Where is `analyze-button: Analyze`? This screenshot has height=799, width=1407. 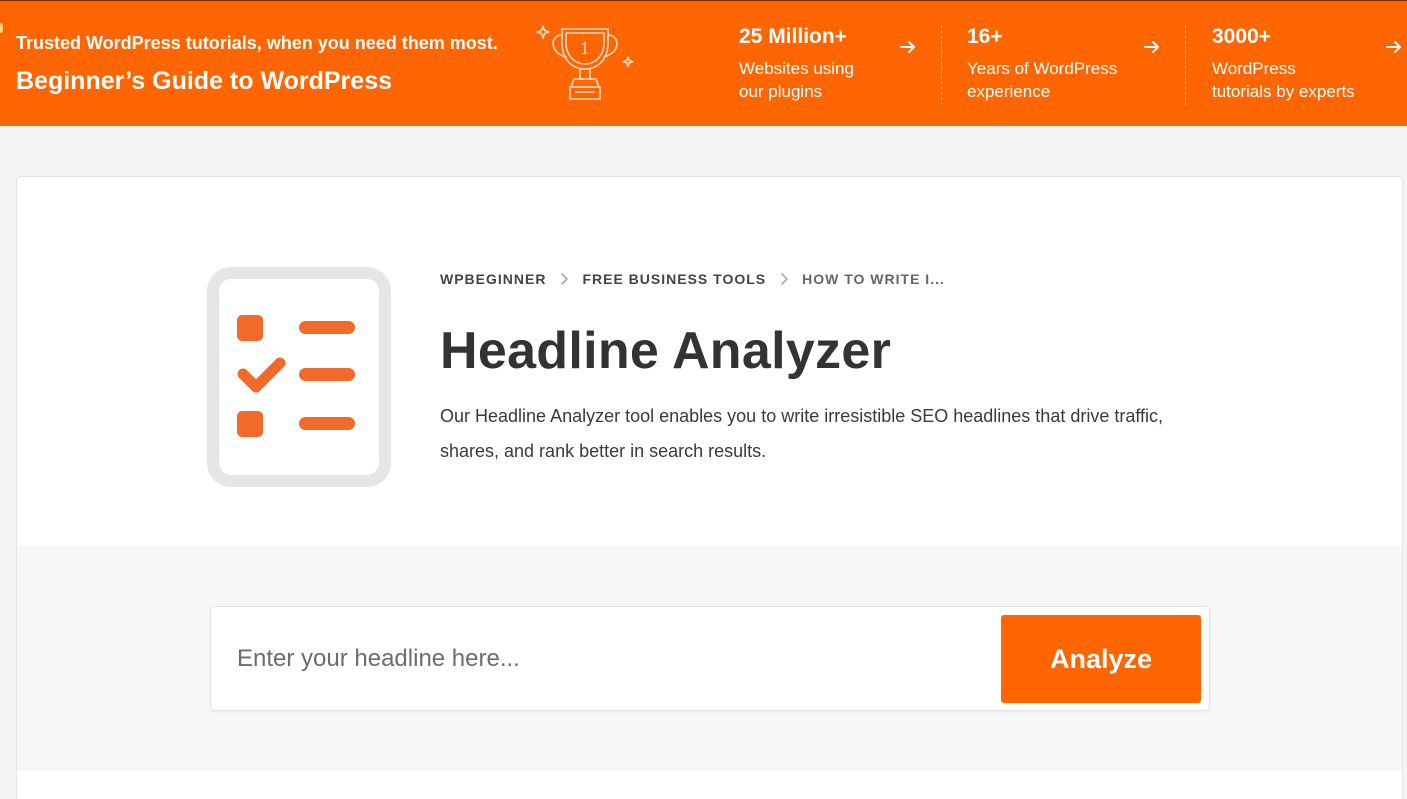 analyze-button: Analyze is located at coordinates (1101, 659).